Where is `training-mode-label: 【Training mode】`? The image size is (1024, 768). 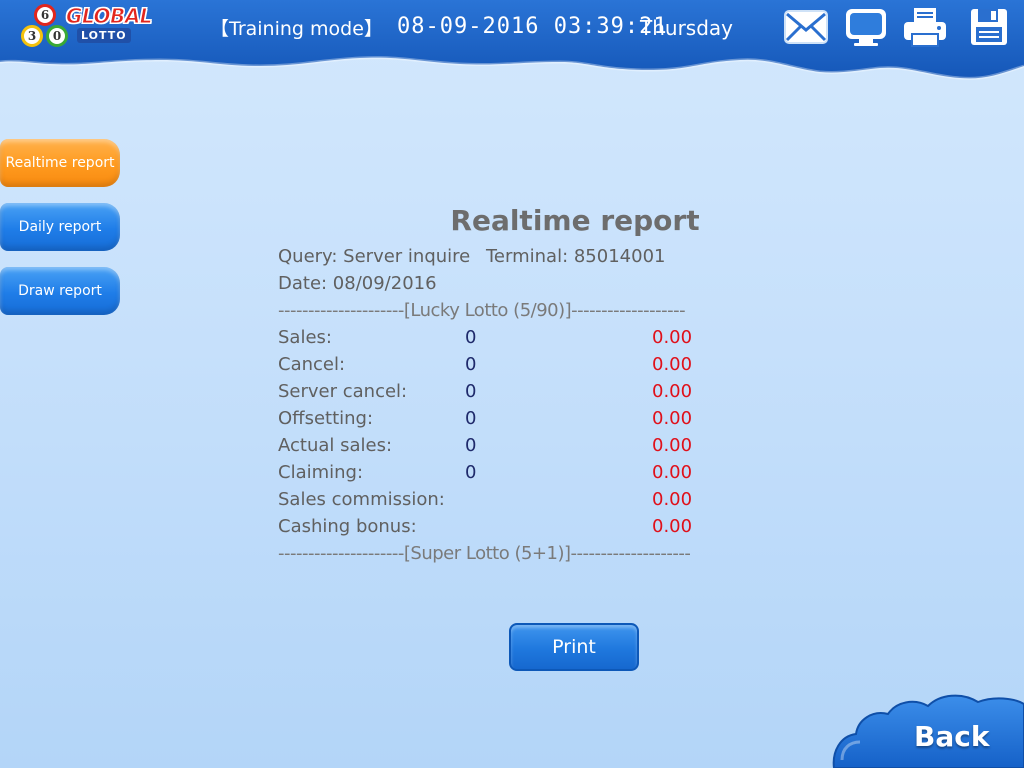
training-mode-label: 【Training mode】 is located at coordinates (296, 29).